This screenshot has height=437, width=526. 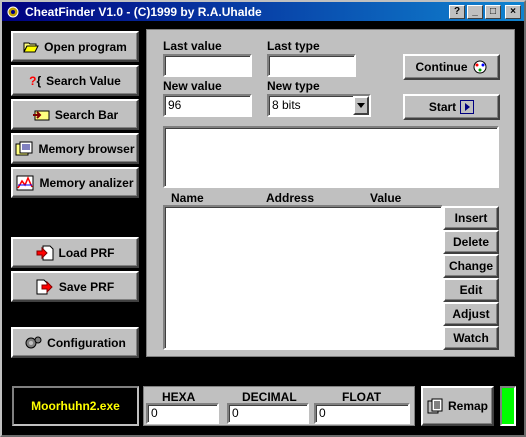 What do you see at coordinates (192, 86) in the screenshot?
I see `new-value-label: New value` at bounding box center [192, 86].